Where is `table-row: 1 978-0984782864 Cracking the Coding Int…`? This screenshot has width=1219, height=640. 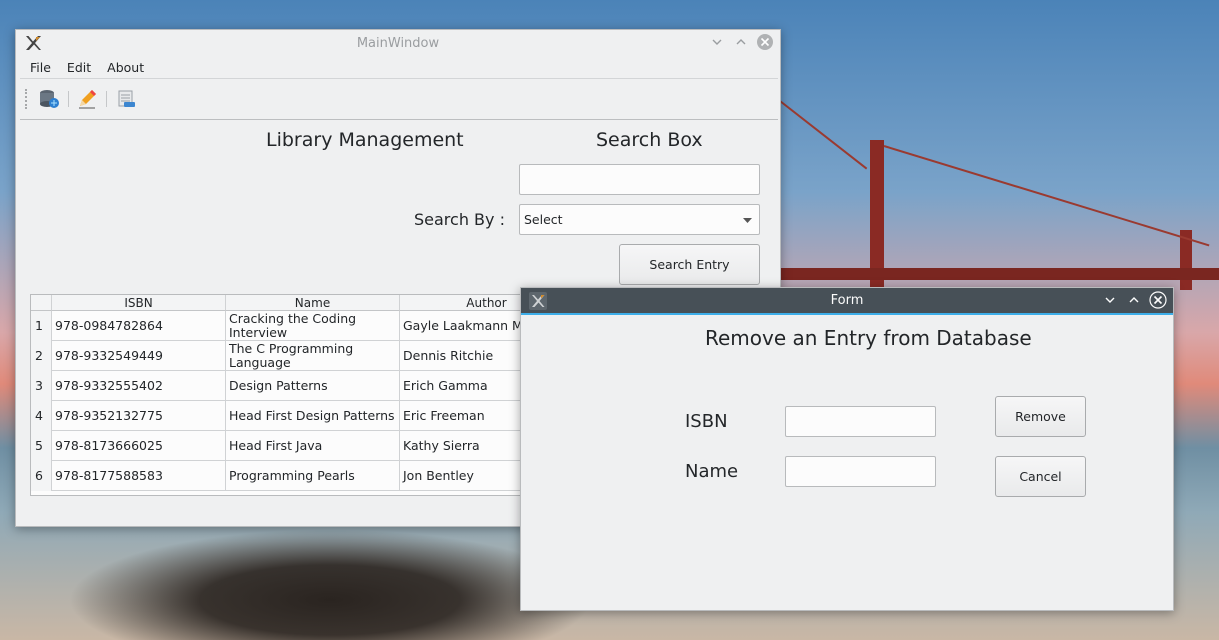 table-row: 1 978-0984782864 Cracking the Coding Int… is located at coordinates (286, 326).